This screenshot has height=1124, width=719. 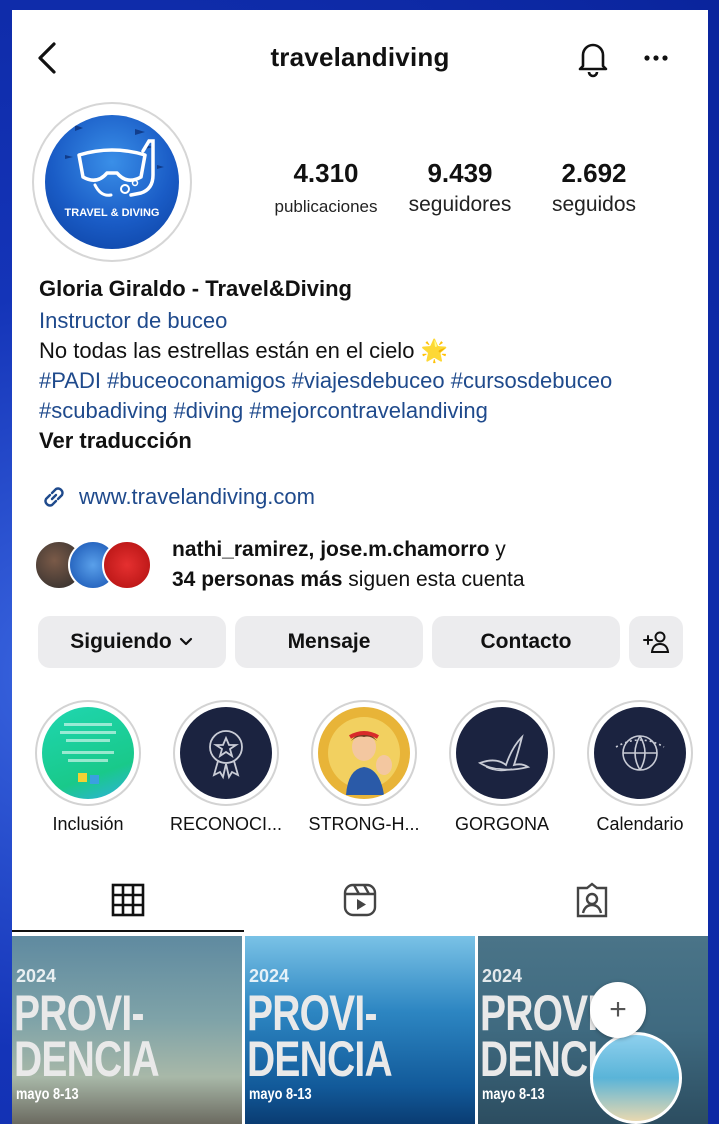 I want to click on profile-avatar: TRAVEL & DIVING, so click(x=112, y=182).